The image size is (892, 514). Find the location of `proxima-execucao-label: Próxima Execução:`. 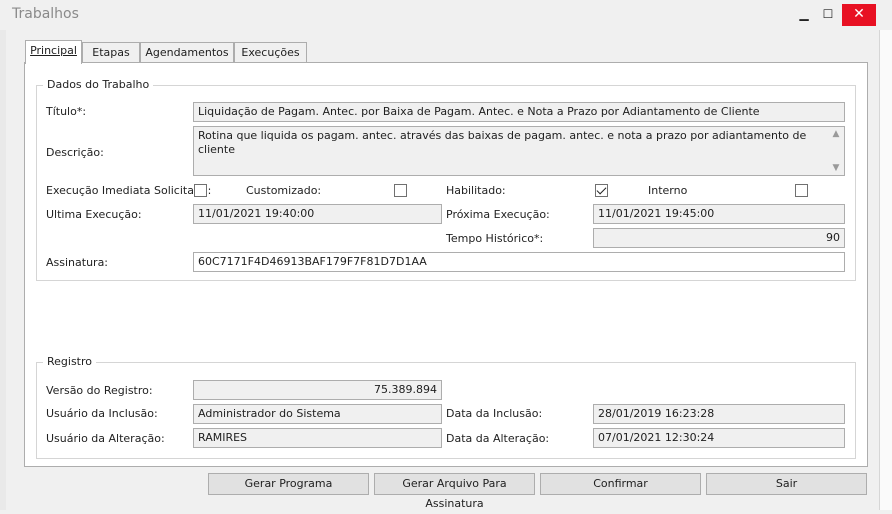

proxima-execucao-label: Próxima Execução: is located at coordinates (498, 214).